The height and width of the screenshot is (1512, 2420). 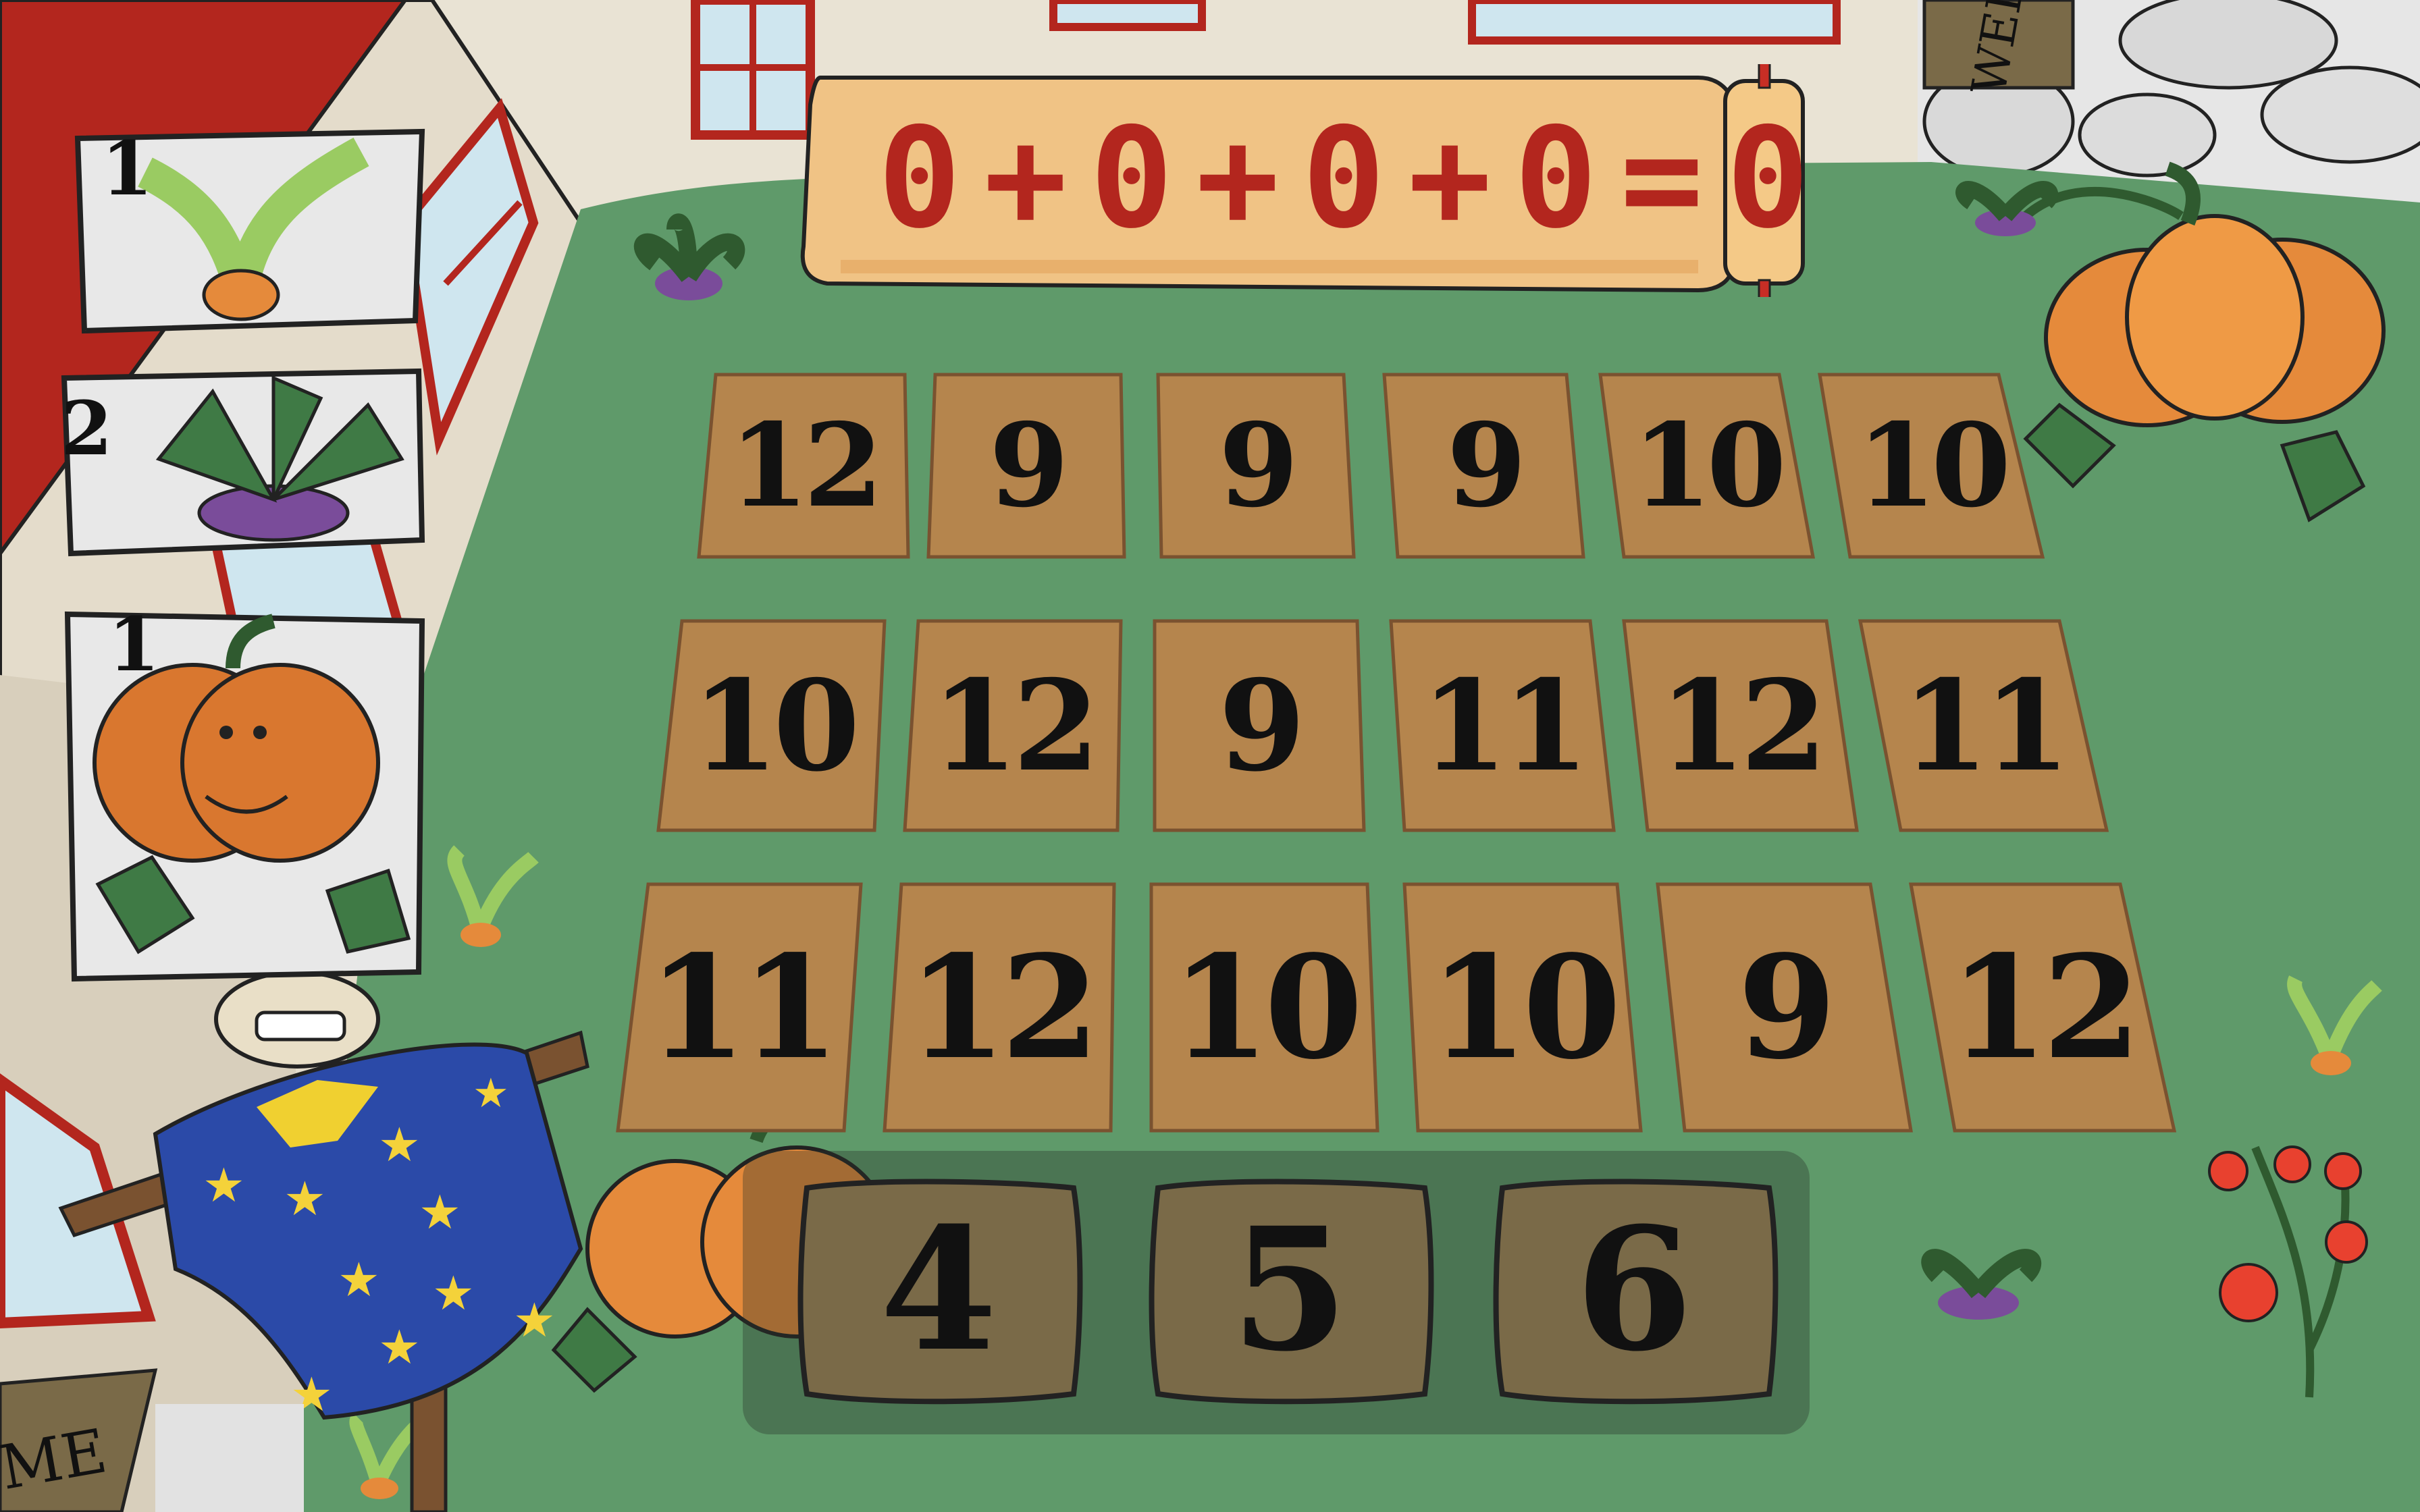 I want to click on answer-card: 4, so click(x=938, y=1289).